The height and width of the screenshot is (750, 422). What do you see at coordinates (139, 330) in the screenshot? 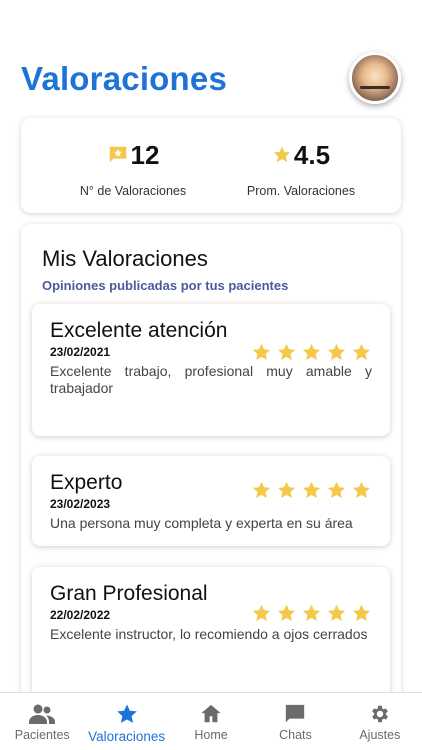
I see `review-title: Excelente atención` at bounding box center [139, 330].